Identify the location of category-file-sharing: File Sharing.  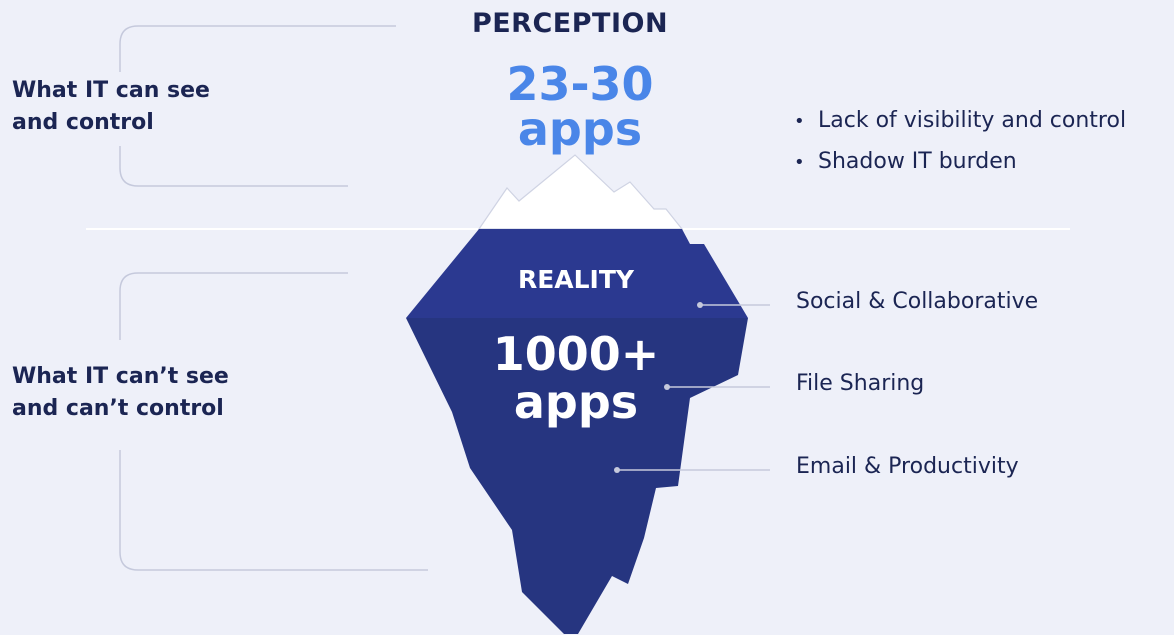
(860, 383).